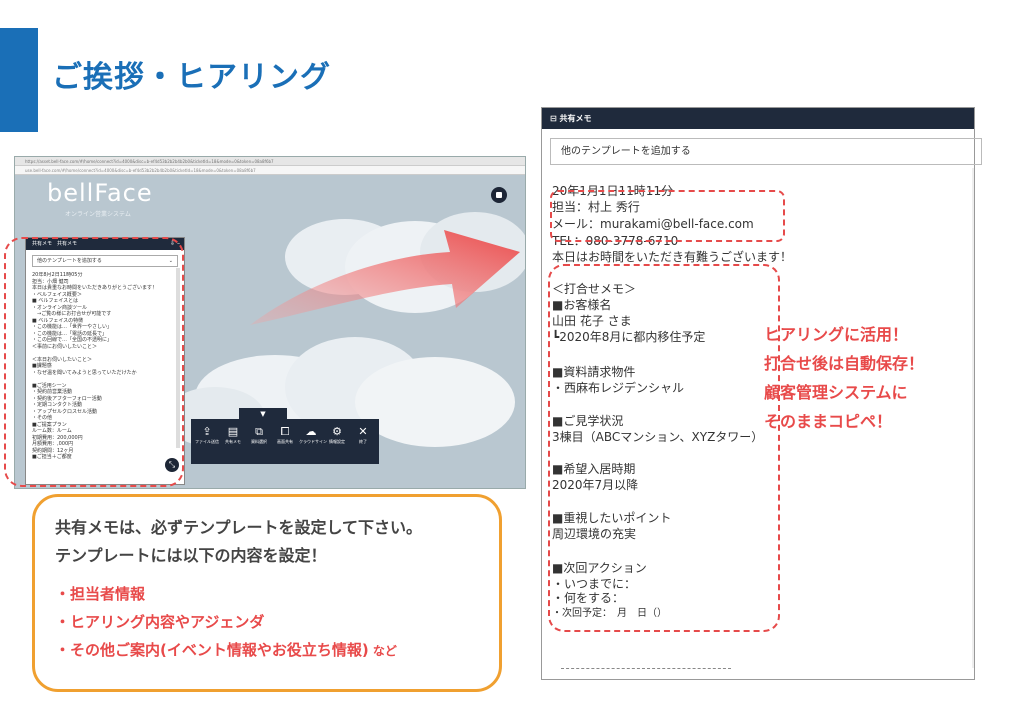 Image resolution: width=1024 pixels, height=709 pixels. Describe the element at coordinates (226, 650) in the screenshot. I see `instruction-bullet: ・その他ご案内(イベント情報やお役立ち情報) など` at that location.